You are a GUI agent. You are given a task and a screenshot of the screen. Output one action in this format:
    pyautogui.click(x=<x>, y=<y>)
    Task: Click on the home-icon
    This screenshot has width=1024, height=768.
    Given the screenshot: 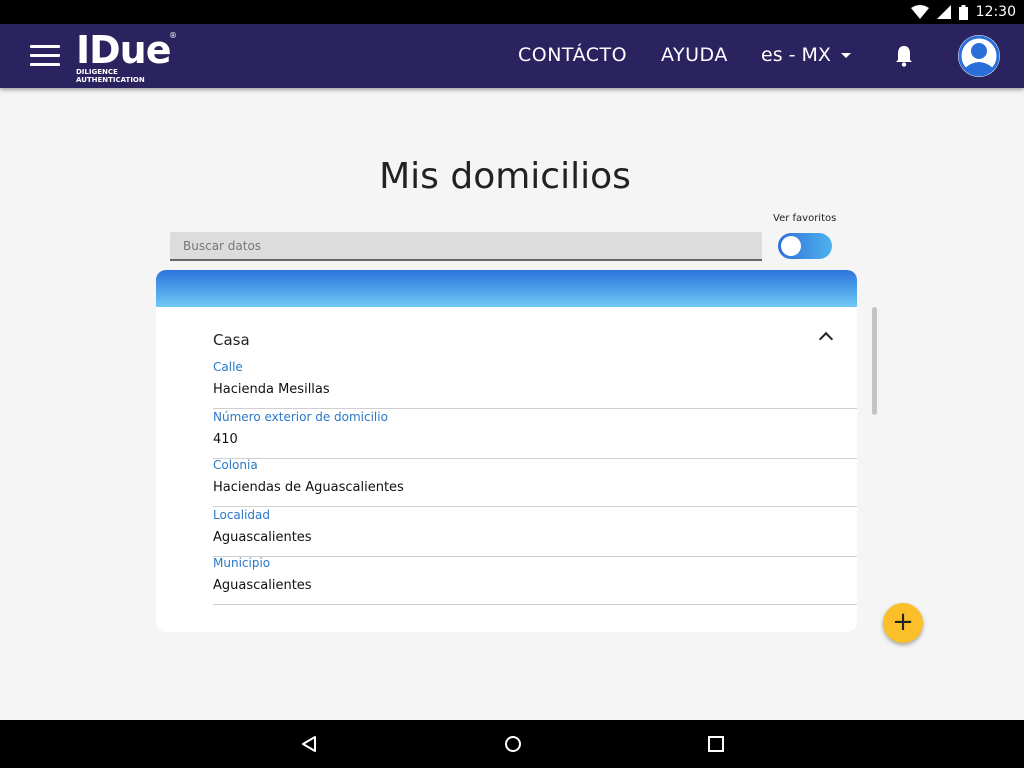 What is the action you would take?
    pyautogui.click(x=513, y=744)
    